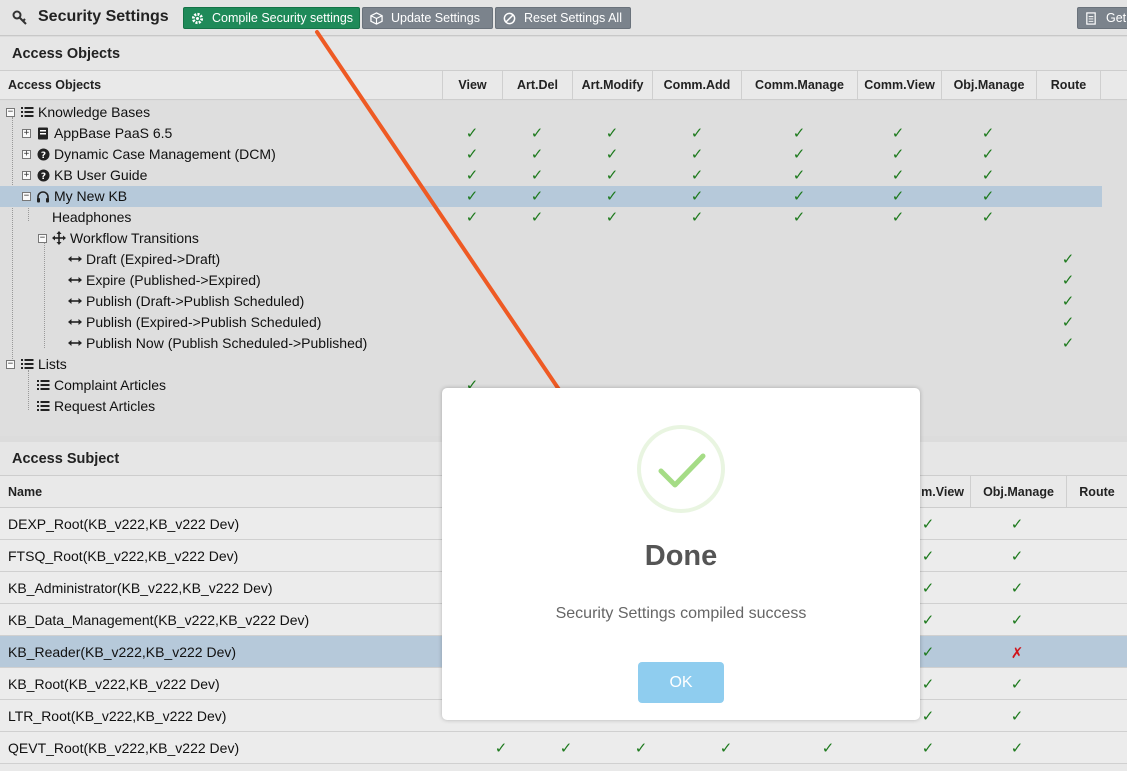 The width and height of the screenshot is (1127, 771). I want to click on col-header-comm-add: Comm.Add, so click(696, 85).